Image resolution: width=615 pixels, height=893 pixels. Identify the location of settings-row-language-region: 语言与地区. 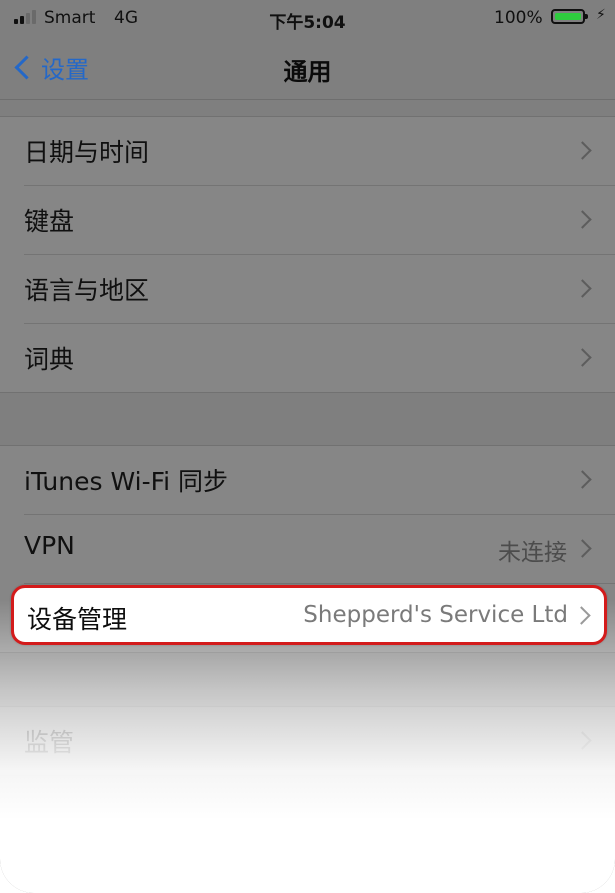
(319, 289).